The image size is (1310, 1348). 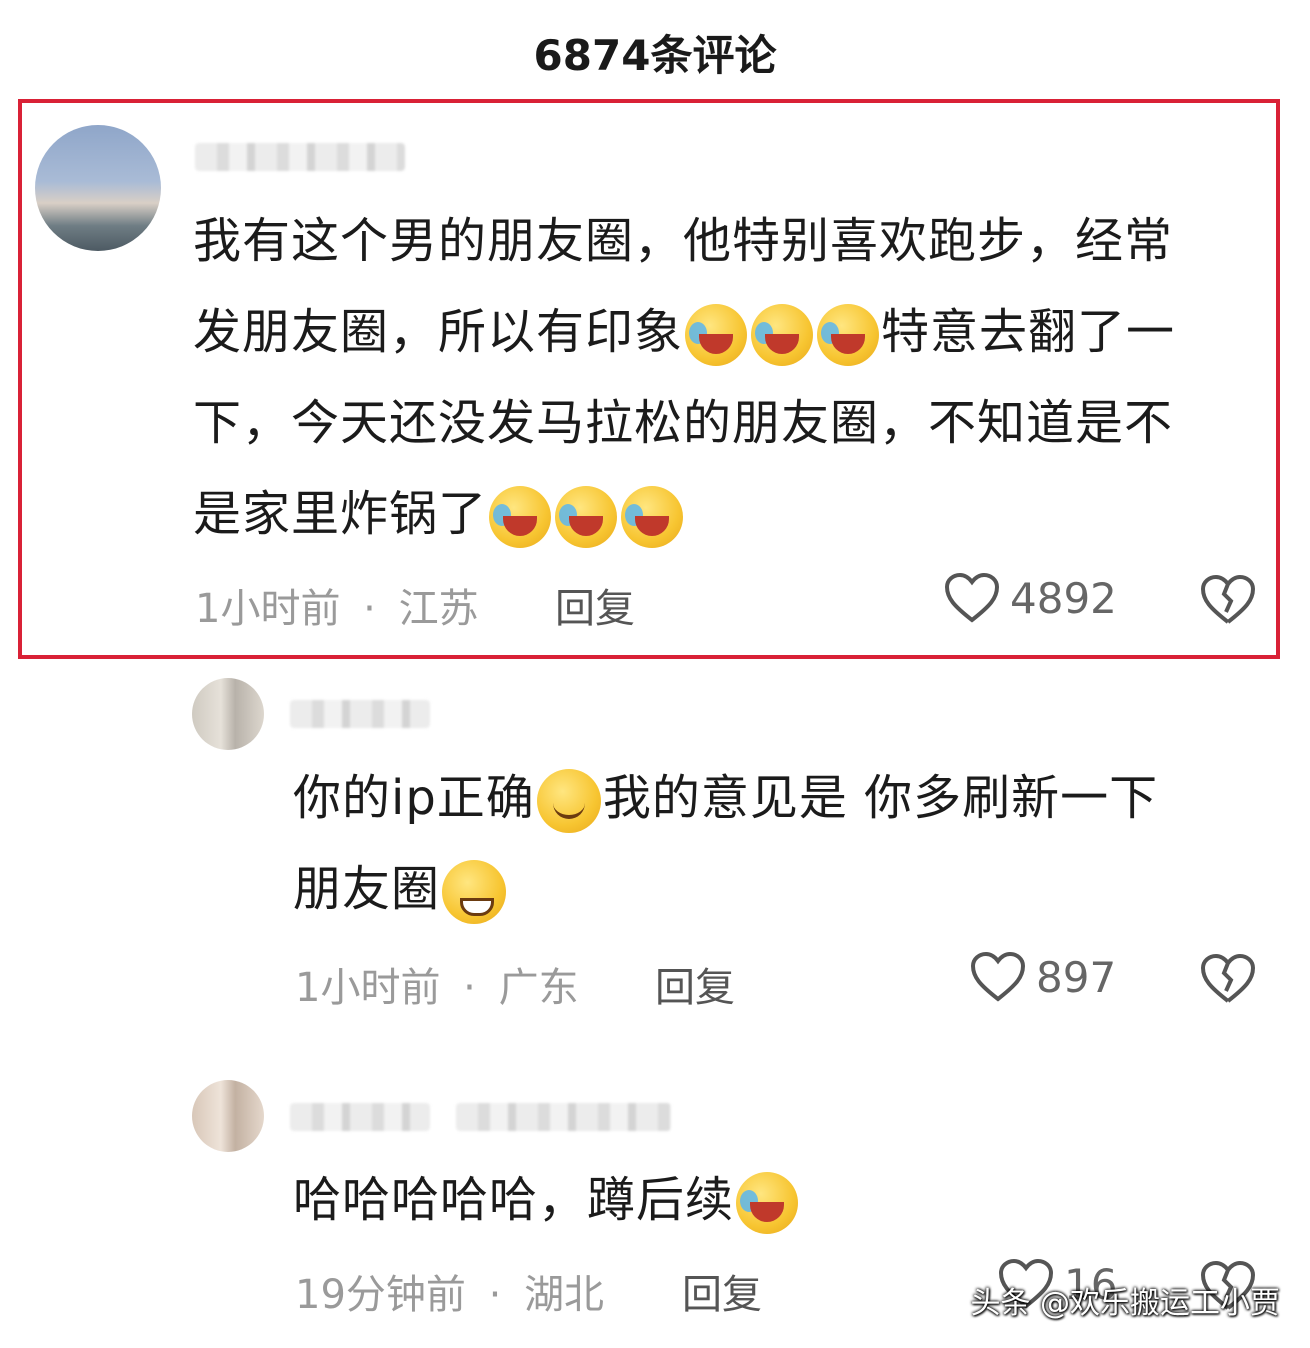 I want to click on like-count: 4892, so click(x=1063, y=598).